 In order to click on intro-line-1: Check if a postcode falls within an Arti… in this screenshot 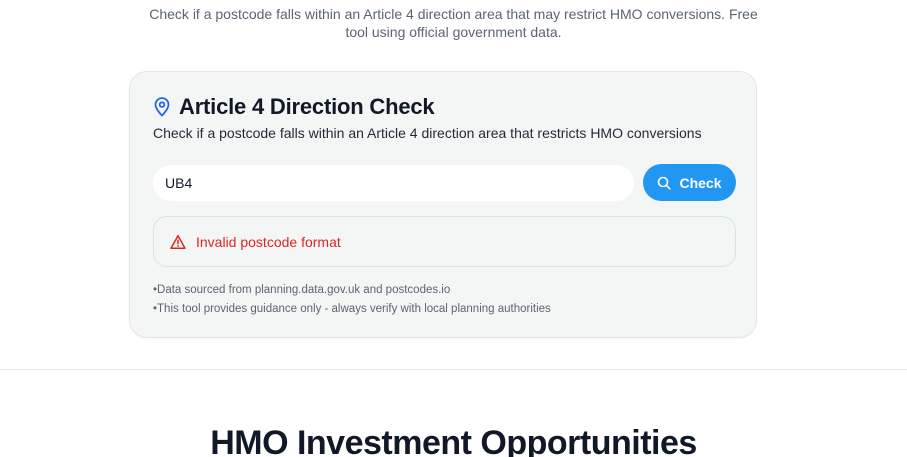, I will do `click(453, 14)`.